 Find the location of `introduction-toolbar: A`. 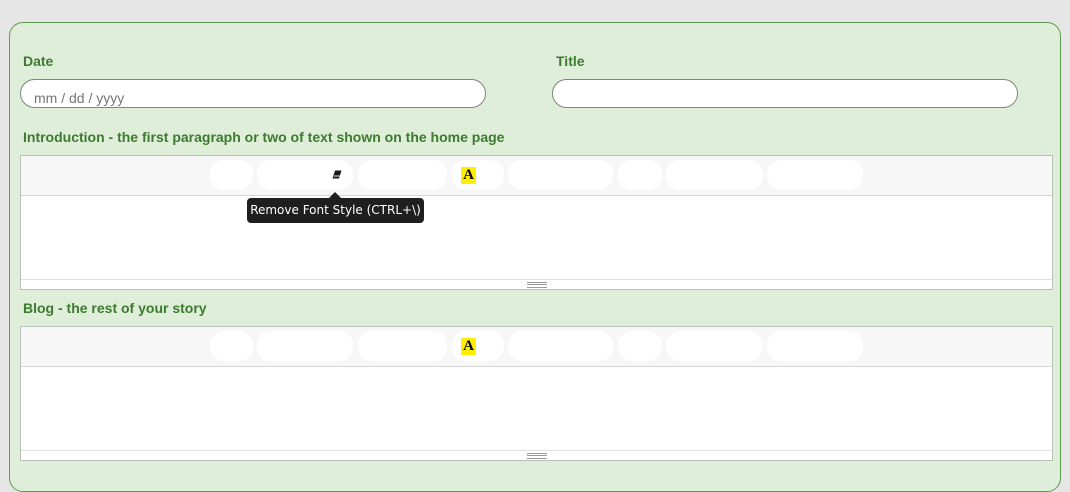

introduction-toolbar: A is located at coordinates (536, 176).